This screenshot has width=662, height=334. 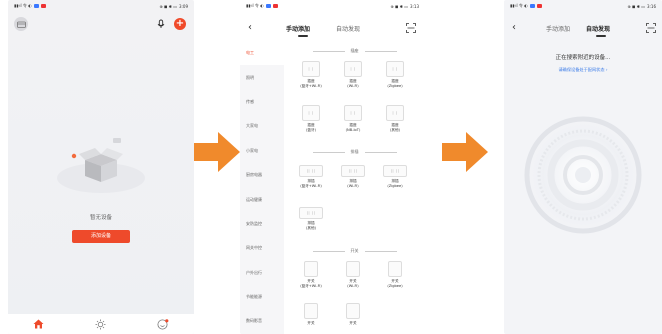 I want to click on add-device-plus-button: +, so click(x=180, y=24).